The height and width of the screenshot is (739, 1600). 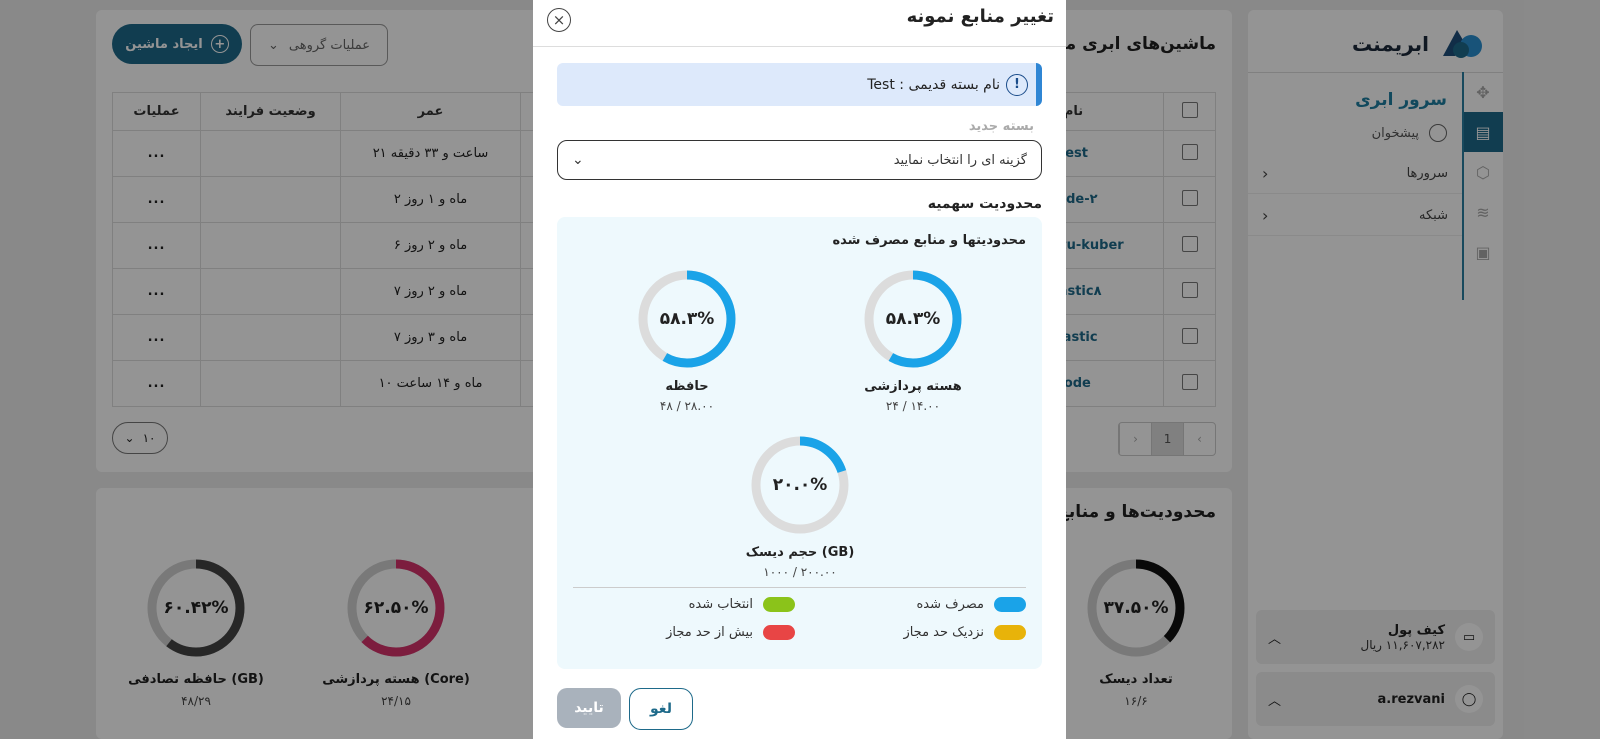 I want to click on ring-value: ۲۴ / ۱۴.۰۰, so click(x=913, y=406).